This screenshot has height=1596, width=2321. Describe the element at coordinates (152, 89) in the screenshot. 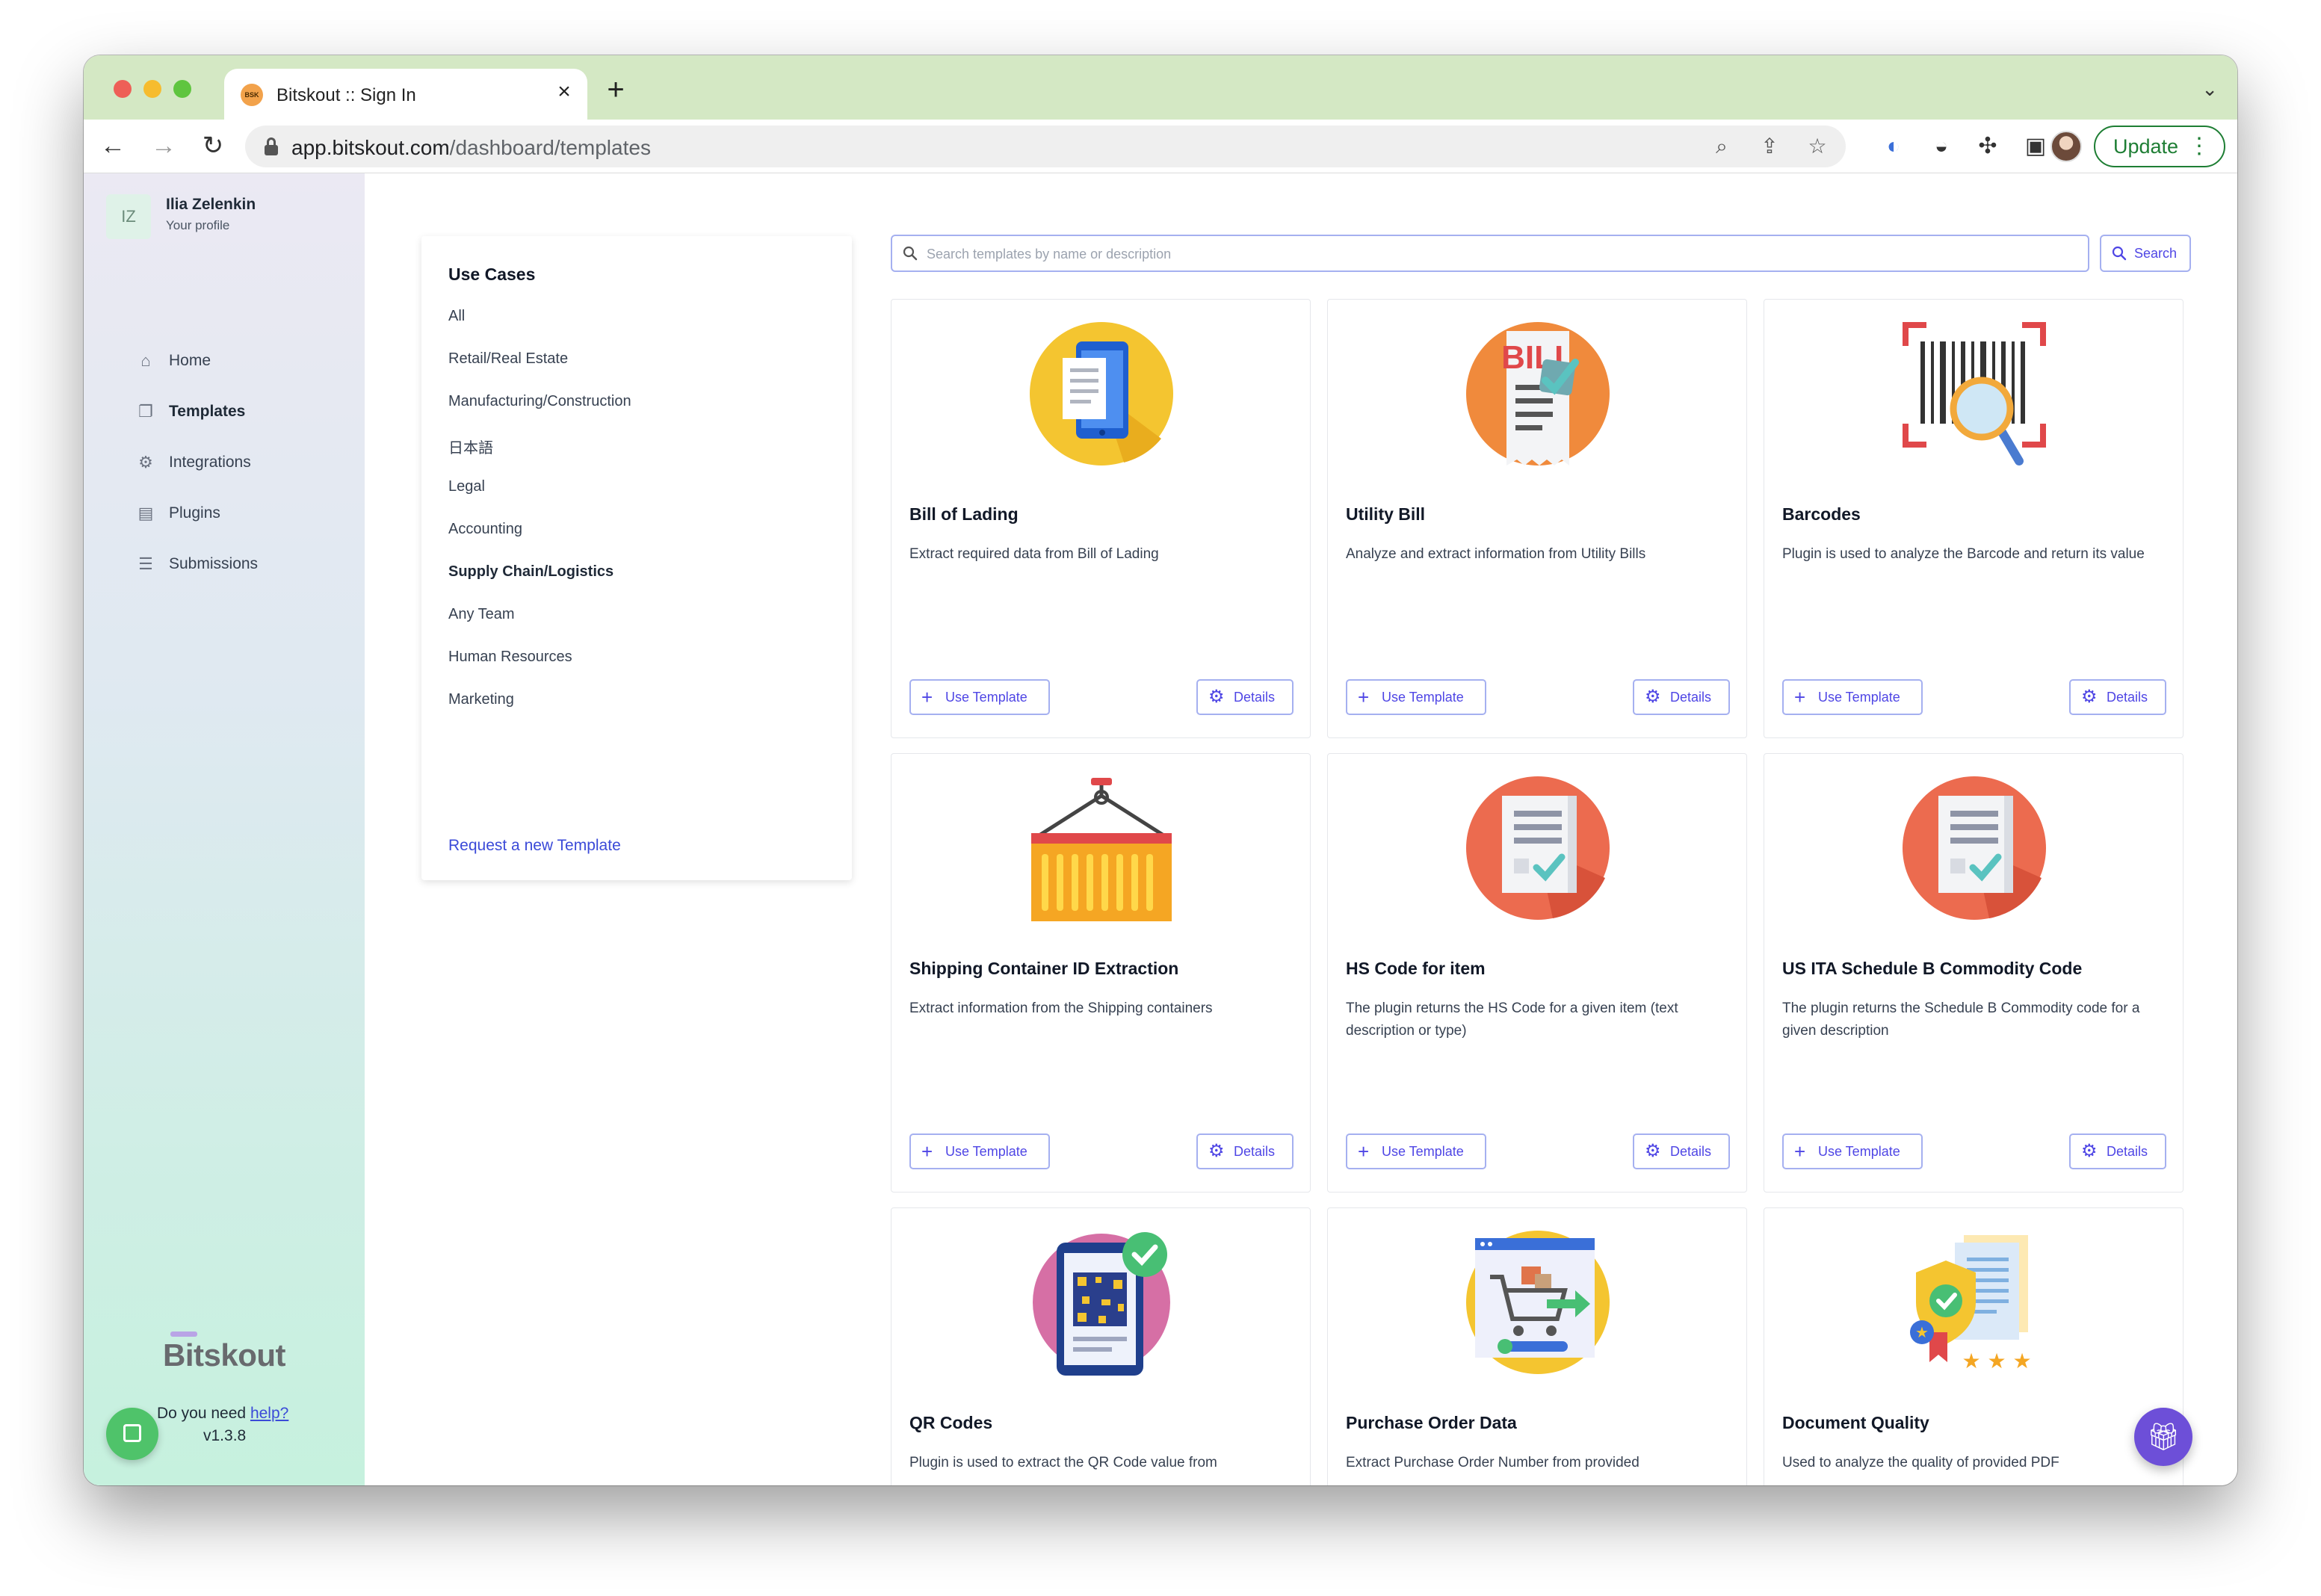

I see `minimize-window-button` at that location.